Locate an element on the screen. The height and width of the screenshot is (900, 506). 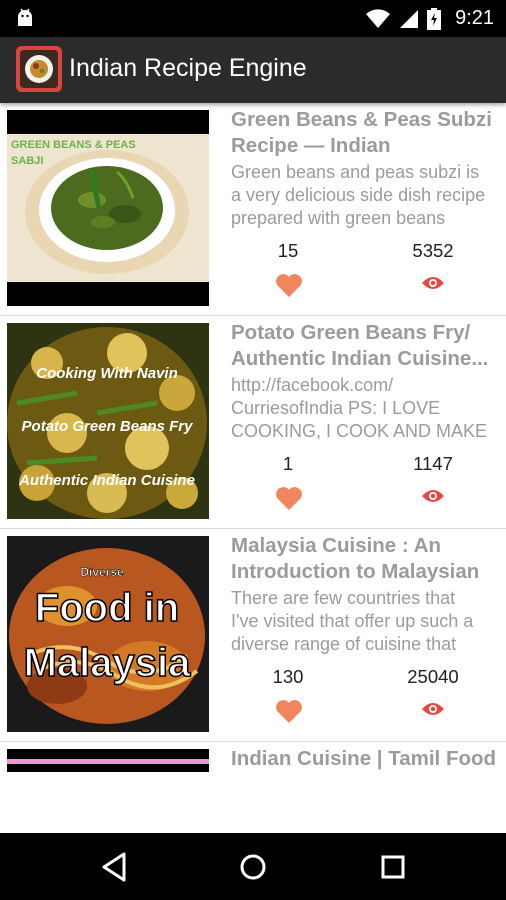
app-bar: Indian Recipe Engine is located at coordinates (253, 70).